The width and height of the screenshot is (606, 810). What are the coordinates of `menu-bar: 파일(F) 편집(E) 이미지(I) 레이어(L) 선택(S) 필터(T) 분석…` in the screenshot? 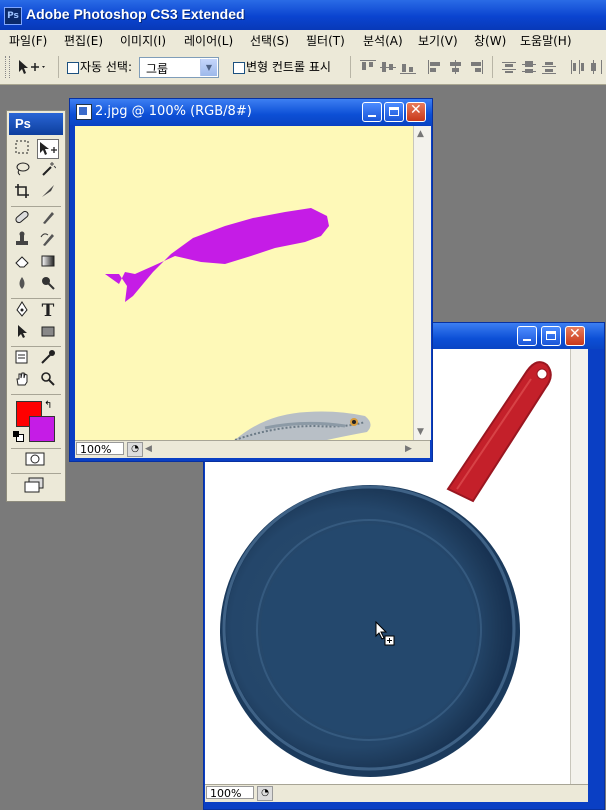 It's located at (303, 40).